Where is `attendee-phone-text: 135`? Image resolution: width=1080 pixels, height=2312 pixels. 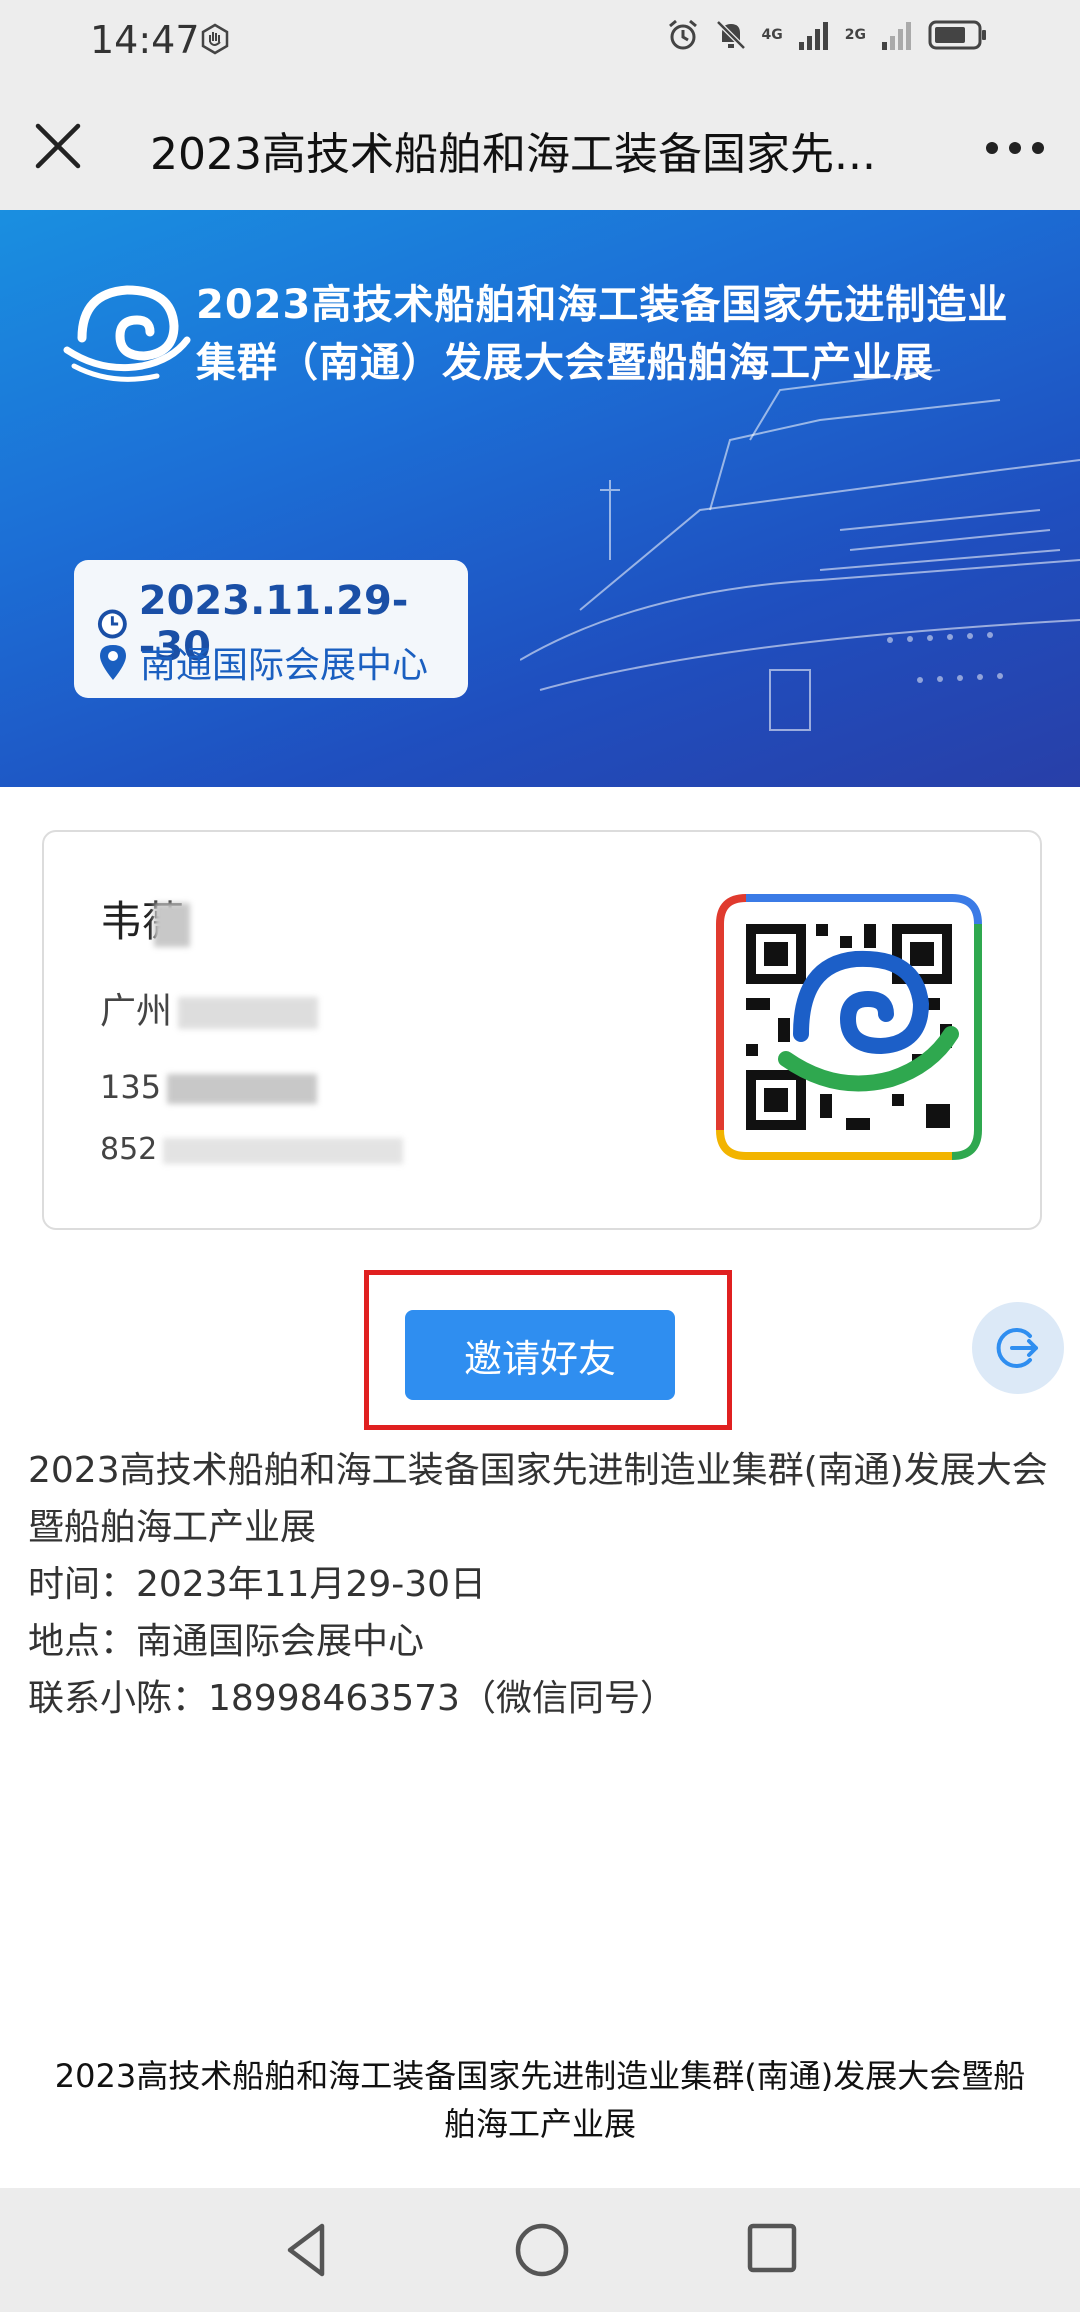 attendee-phone-text: 135 is located at coordinates (131, 1087).